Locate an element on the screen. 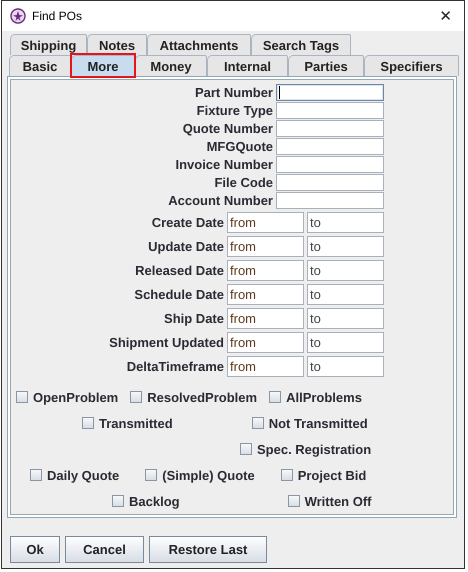  field-label: Ship Date is located at coordinates (194, 318).